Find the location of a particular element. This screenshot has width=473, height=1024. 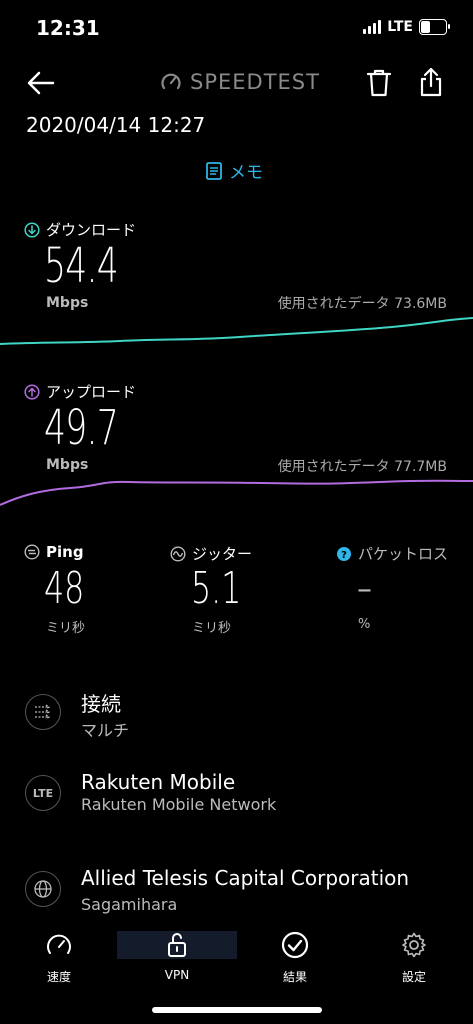

test-date: 2020/04/14 12:27 is located at coordinates (116, 125).